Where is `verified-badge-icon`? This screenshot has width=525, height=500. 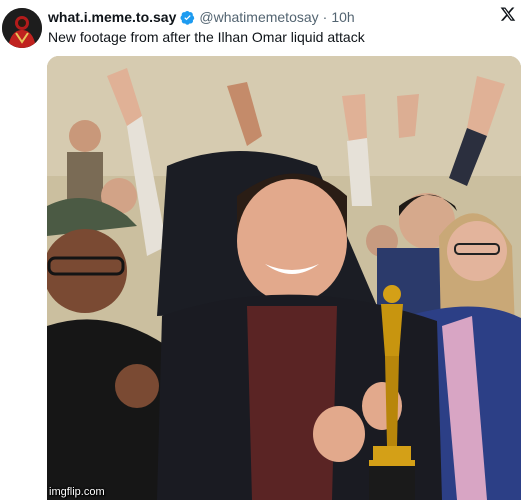
verified-badge-icon is located at coordinates (187, 17).